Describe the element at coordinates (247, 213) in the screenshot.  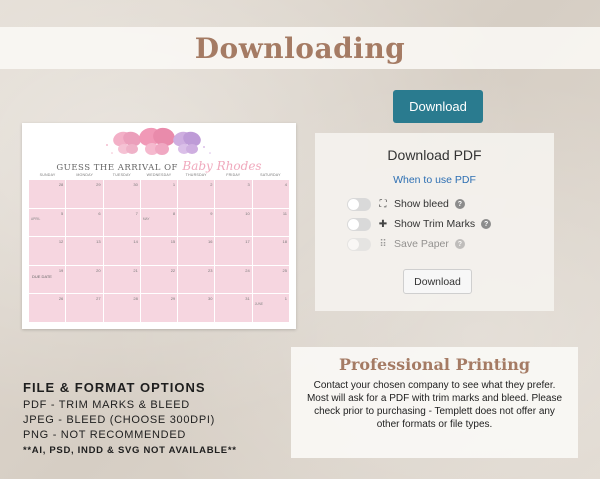
I see `calendar-day-number: 10` at that location.